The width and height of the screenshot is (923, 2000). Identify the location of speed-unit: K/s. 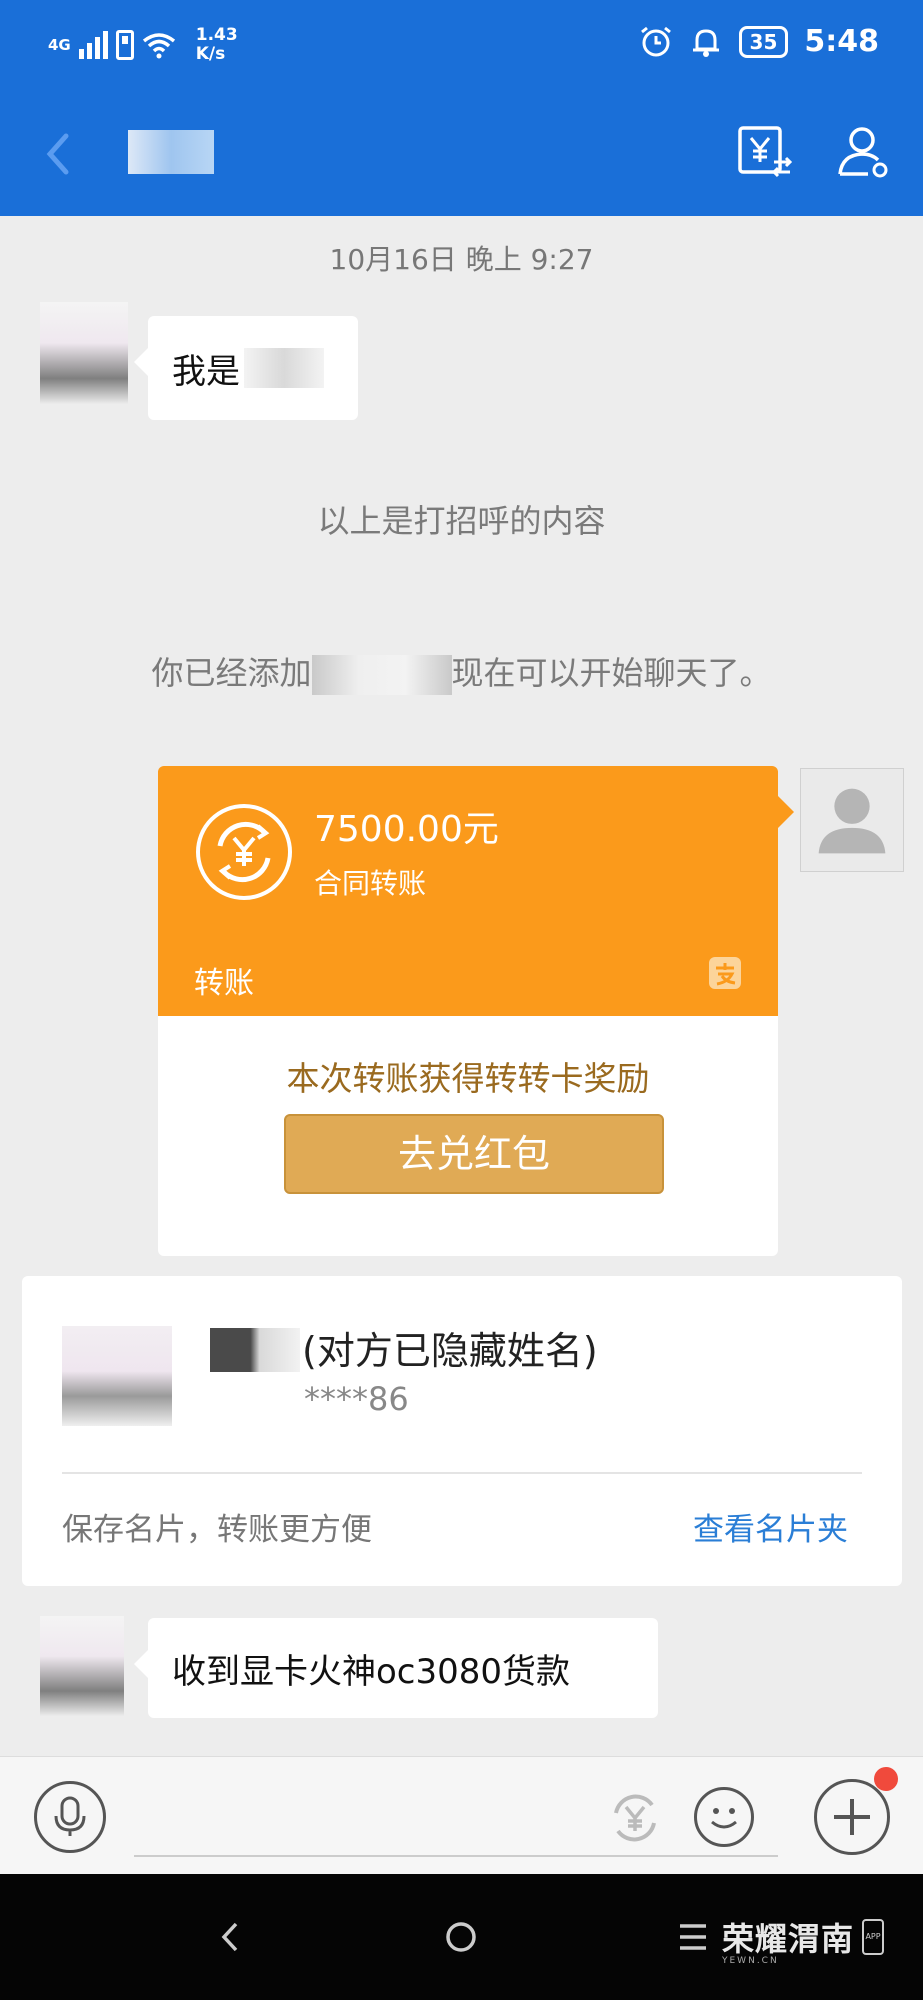
(210, 54).